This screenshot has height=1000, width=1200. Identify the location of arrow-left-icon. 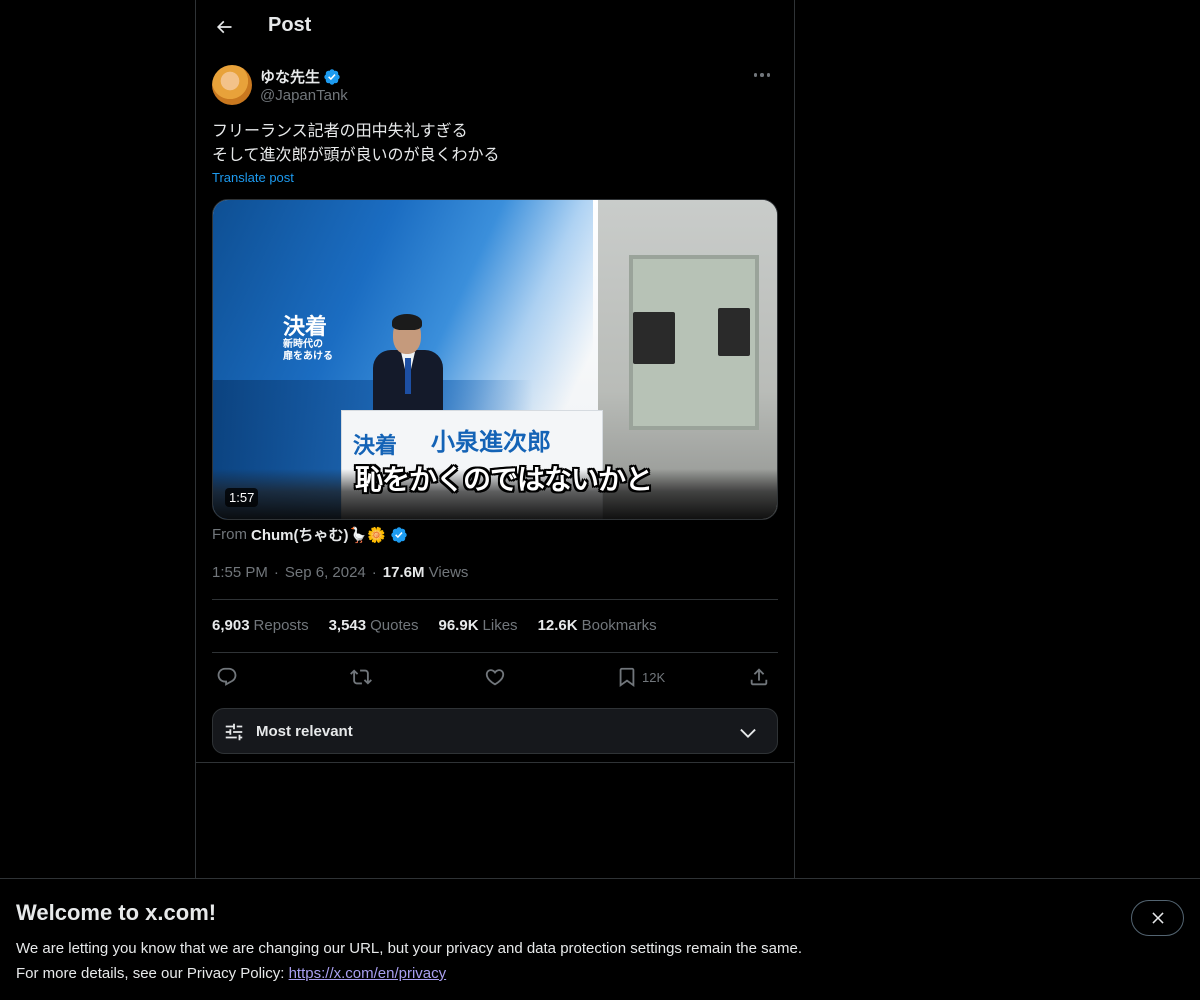
(224, 27).